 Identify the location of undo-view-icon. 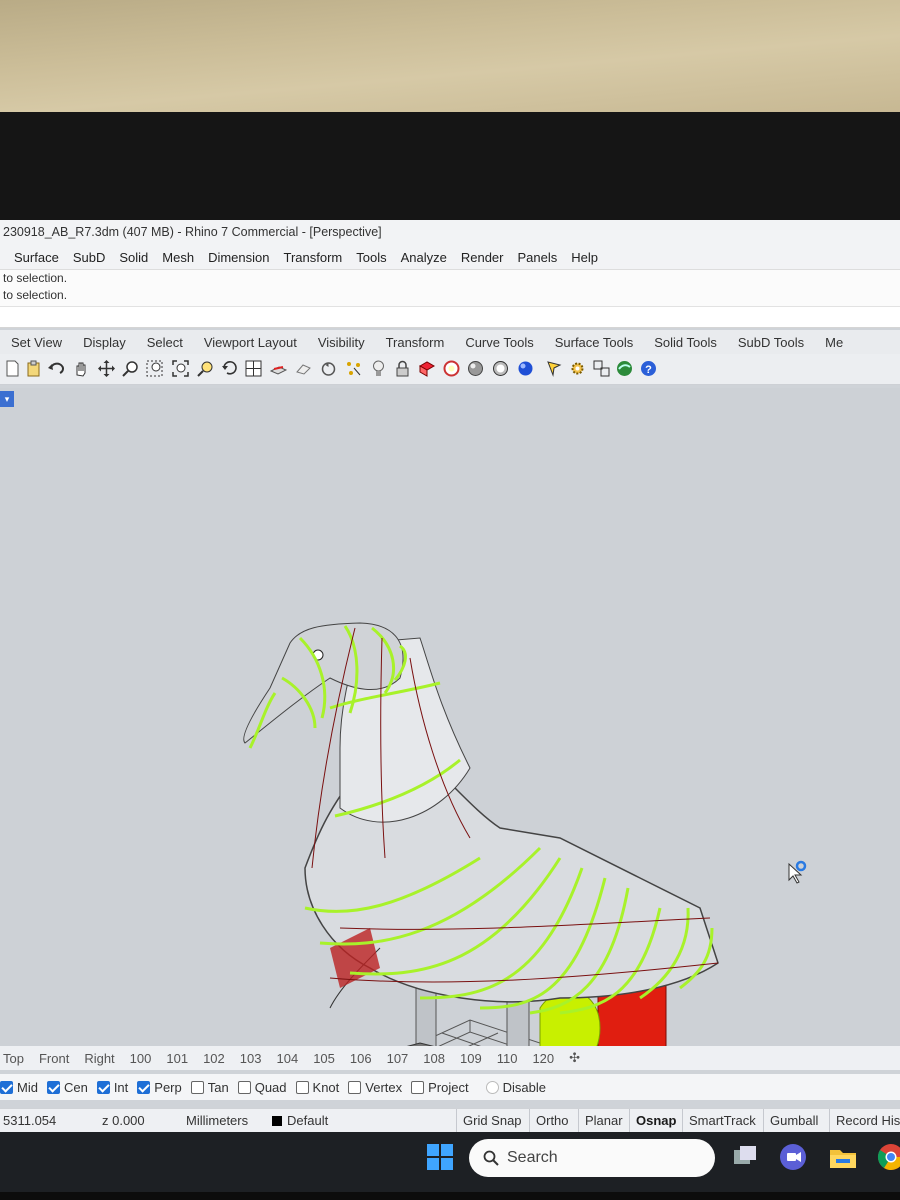
(328, 368).